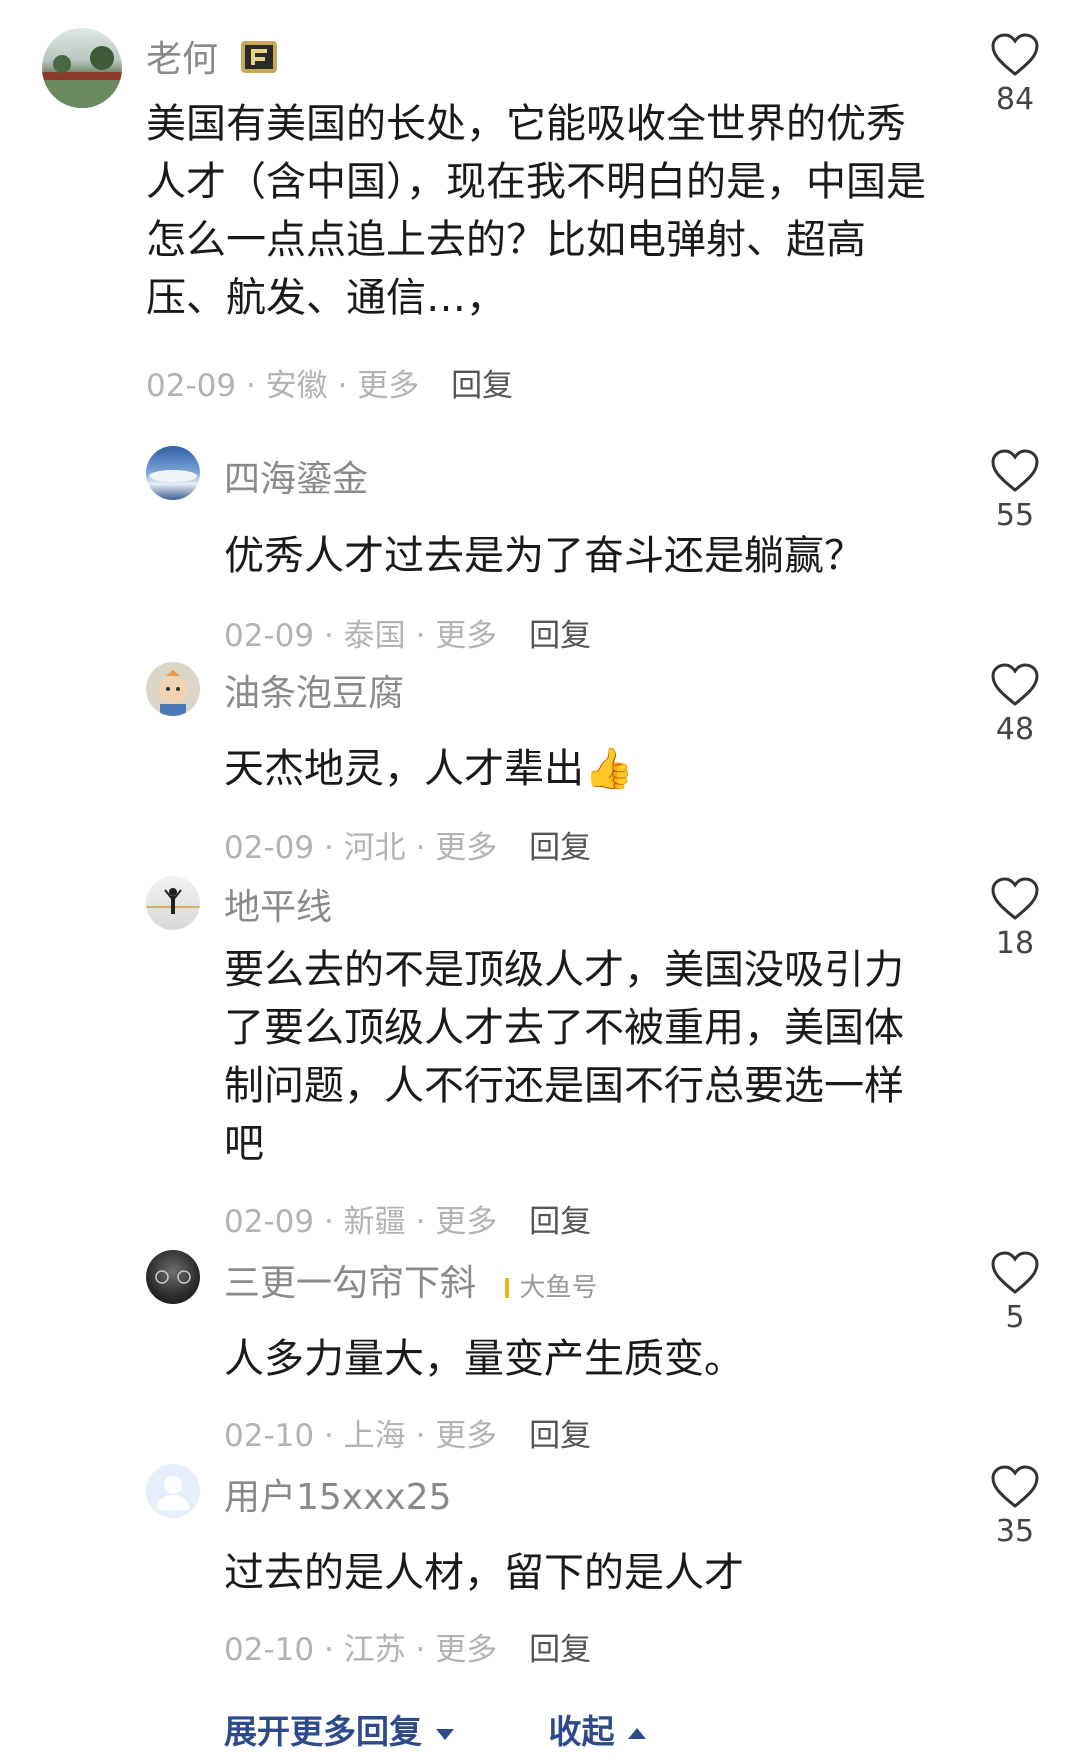 The height and width of the screenshot is (1763, 1080). I want to click on comment-meta: 02-10 · 上海 · 更多 回复, so click(408, 1436).